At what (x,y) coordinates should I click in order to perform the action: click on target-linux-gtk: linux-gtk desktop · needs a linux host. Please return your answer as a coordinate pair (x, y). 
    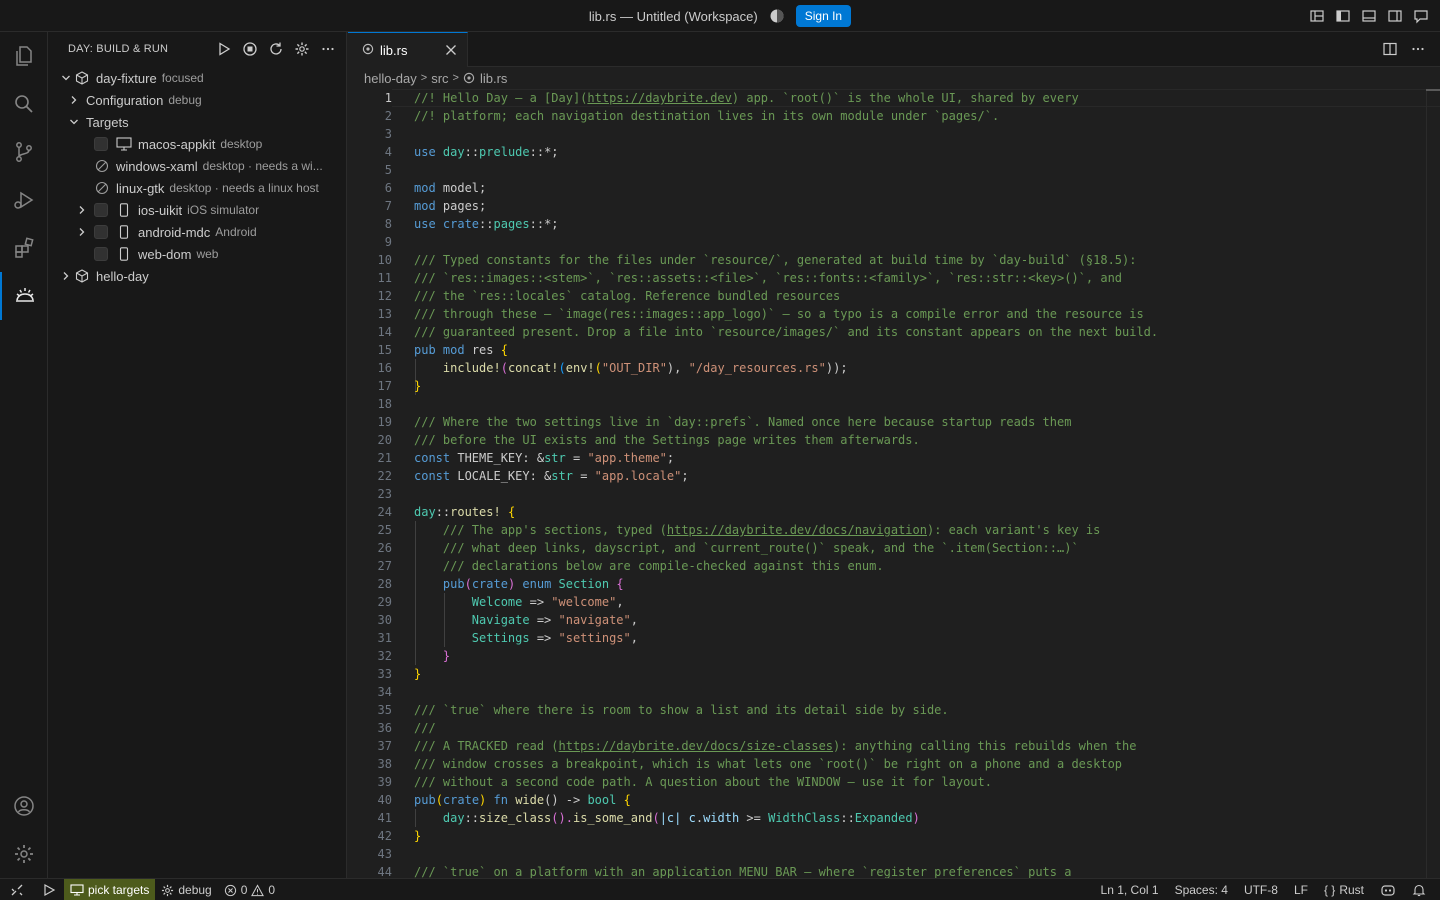
    Looking at the image, I should click on (197, 188).